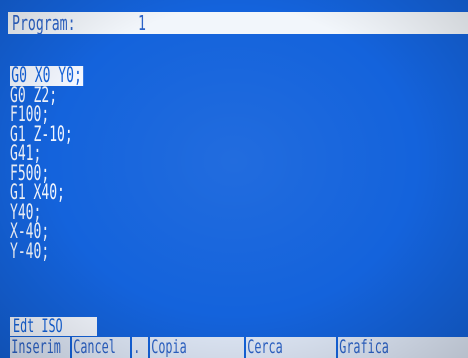 The image size is (468, 358). I want to click on function-key-bar: Inserim Cancel . Copia Cerca Grafica, so click(239, 347).